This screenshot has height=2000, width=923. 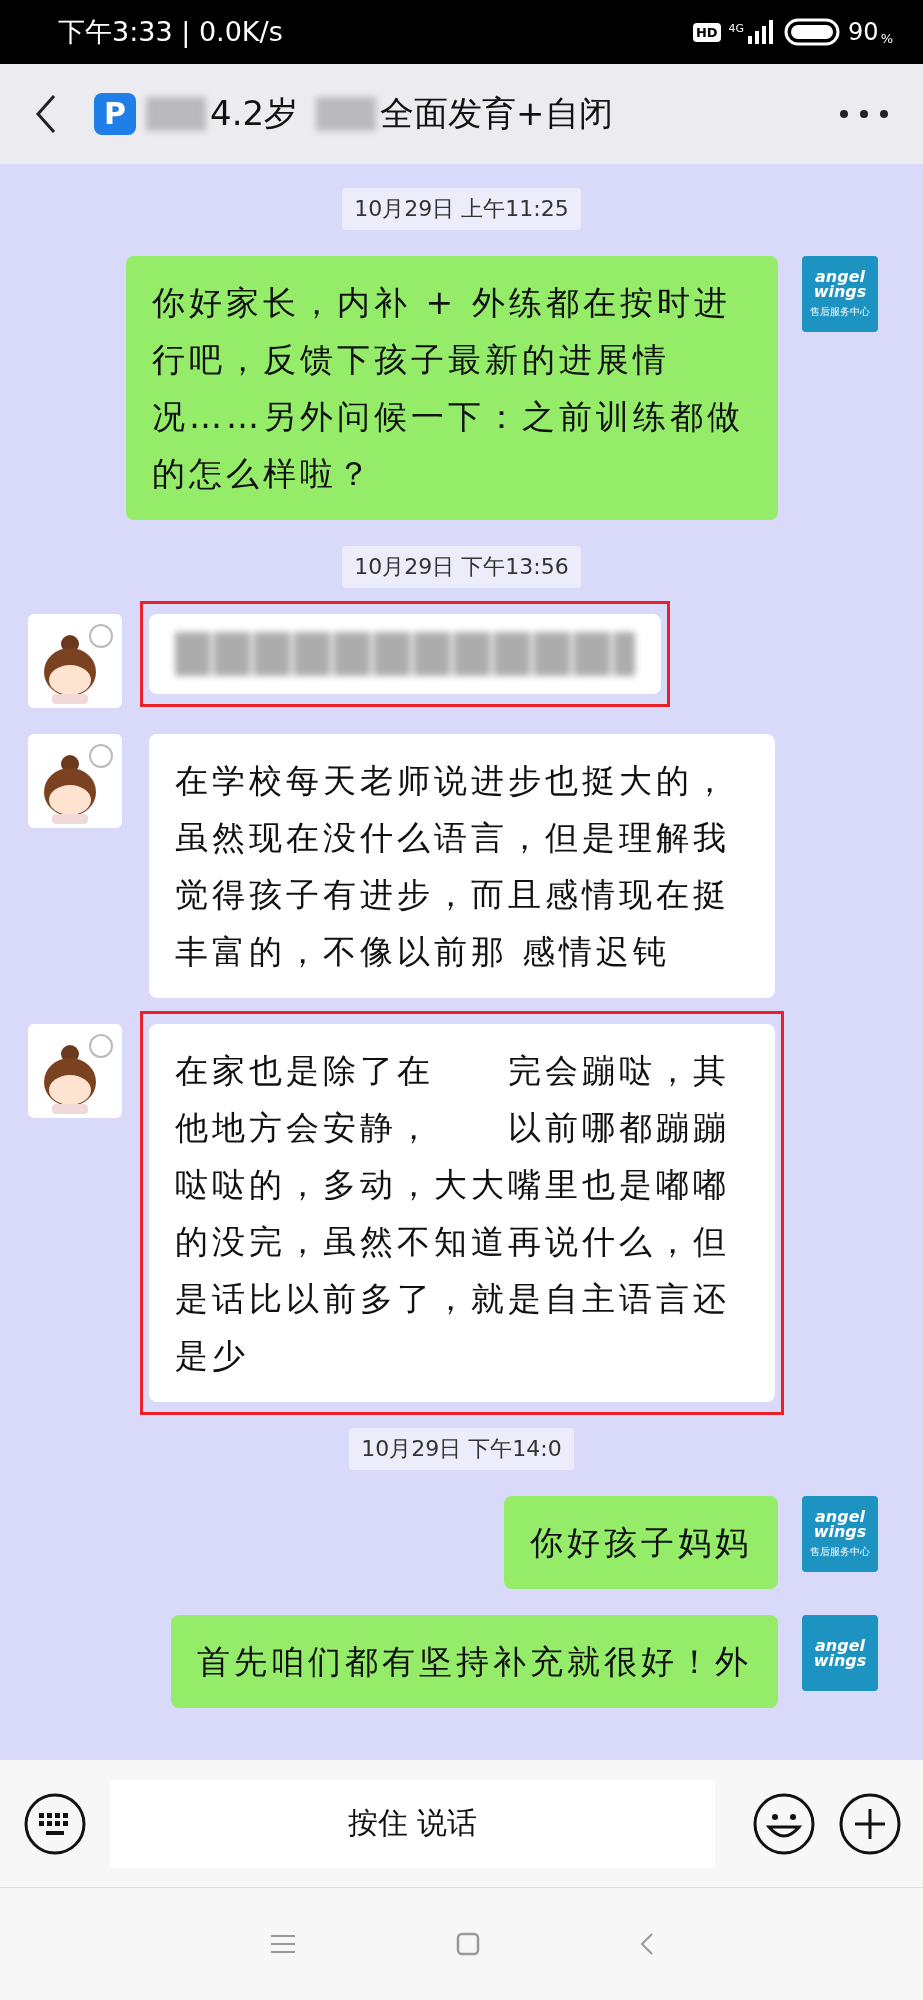 I want to click on chat-title: 4.2岁, so click(x=254, y=113).